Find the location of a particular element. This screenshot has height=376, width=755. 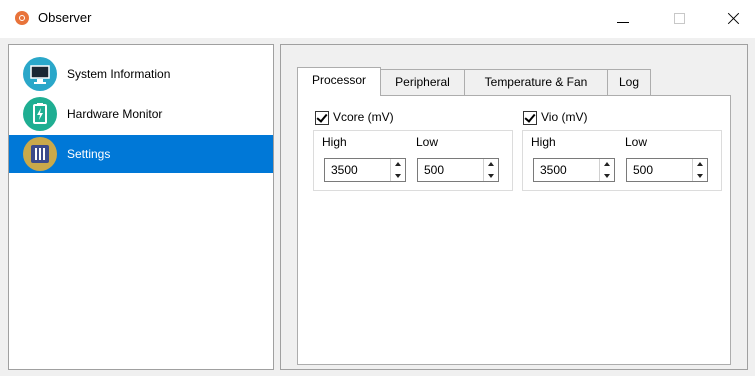

close-button is located at coordinates (733, 19).